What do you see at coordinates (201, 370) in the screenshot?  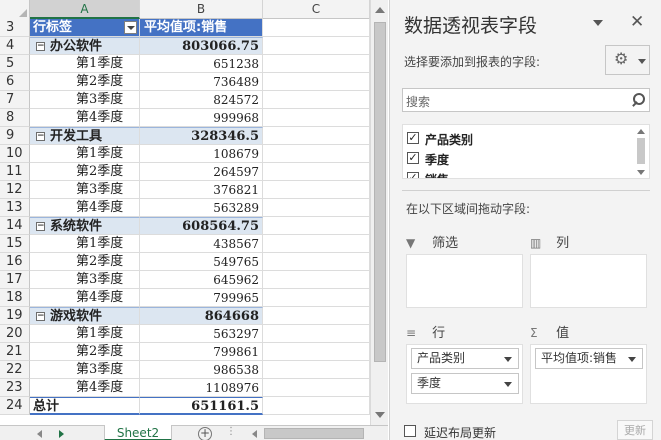 I see `value-cell: 986538` at bounding box center [201, 370].